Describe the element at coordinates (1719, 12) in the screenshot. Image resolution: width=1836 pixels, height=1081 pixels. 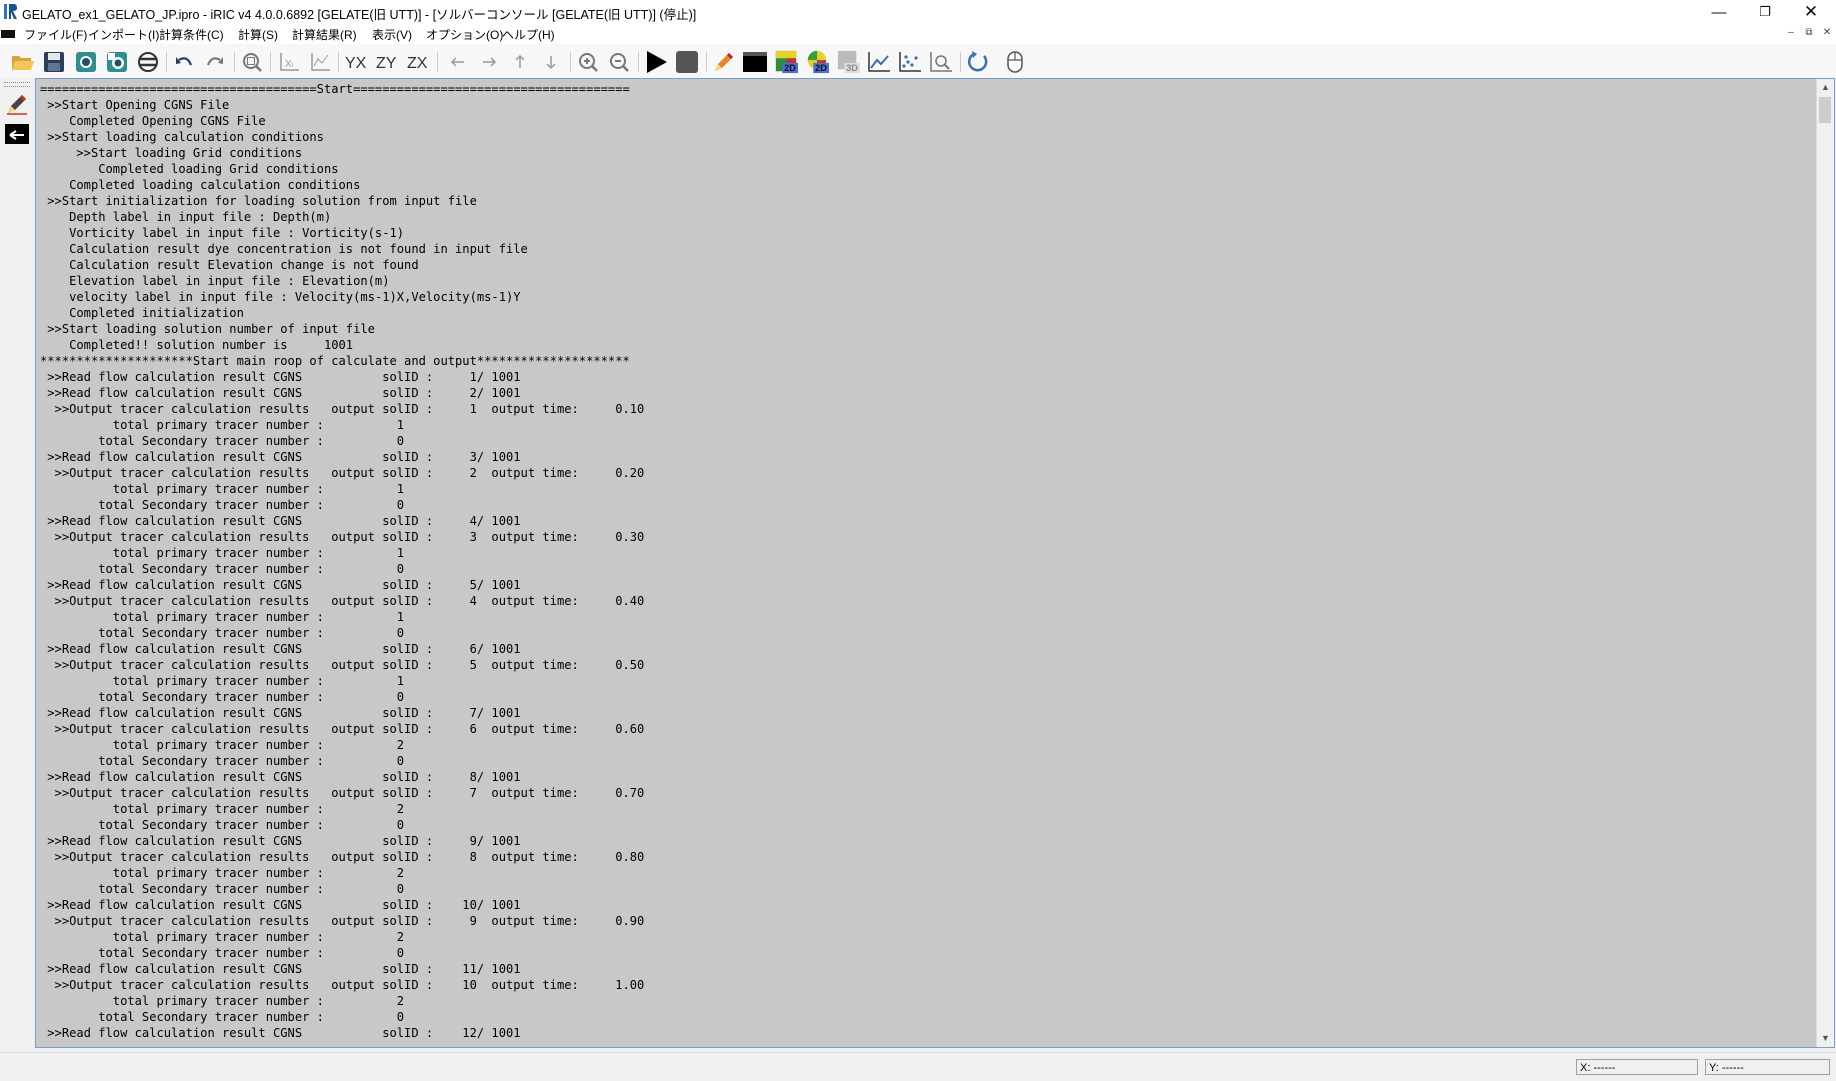
I see `minimize-window-button: —` at that location.